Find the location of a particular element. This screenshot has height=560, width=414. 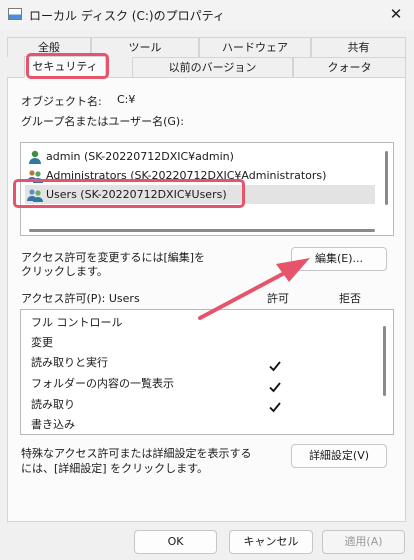

permission-modify: 変更 is located at coordinates (42, 342).